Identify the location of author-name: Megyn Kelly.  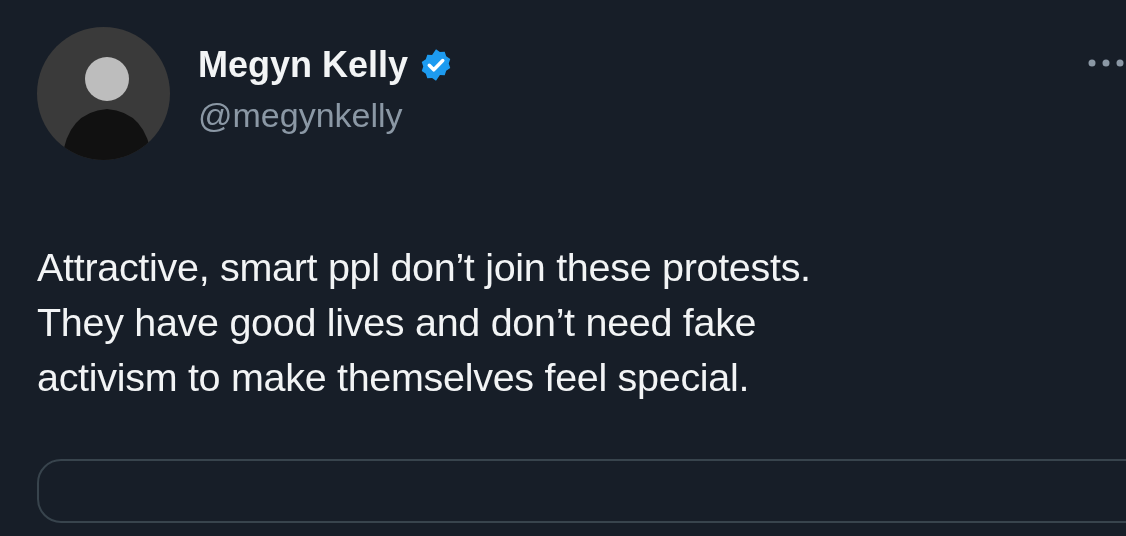
(303, 65).